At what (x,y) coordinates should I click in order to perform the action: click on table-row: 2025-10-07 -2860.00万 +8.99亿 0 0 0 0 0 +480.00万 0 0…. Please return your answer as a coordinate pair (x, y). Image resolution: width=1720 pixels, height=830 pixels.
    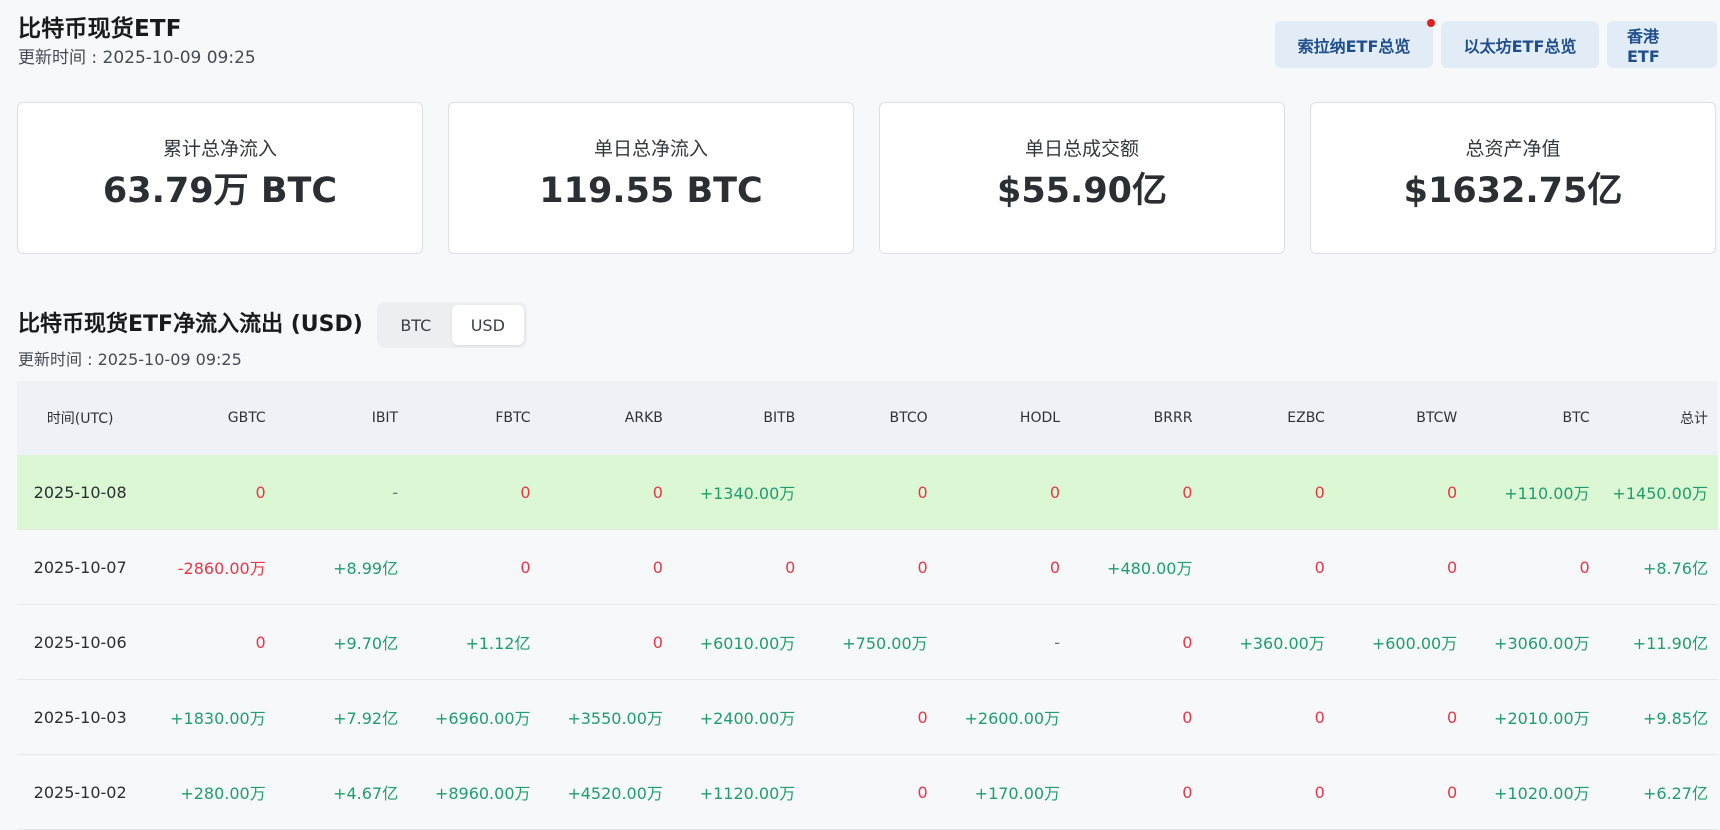
    Looking at the image, I should click on (867, 567).